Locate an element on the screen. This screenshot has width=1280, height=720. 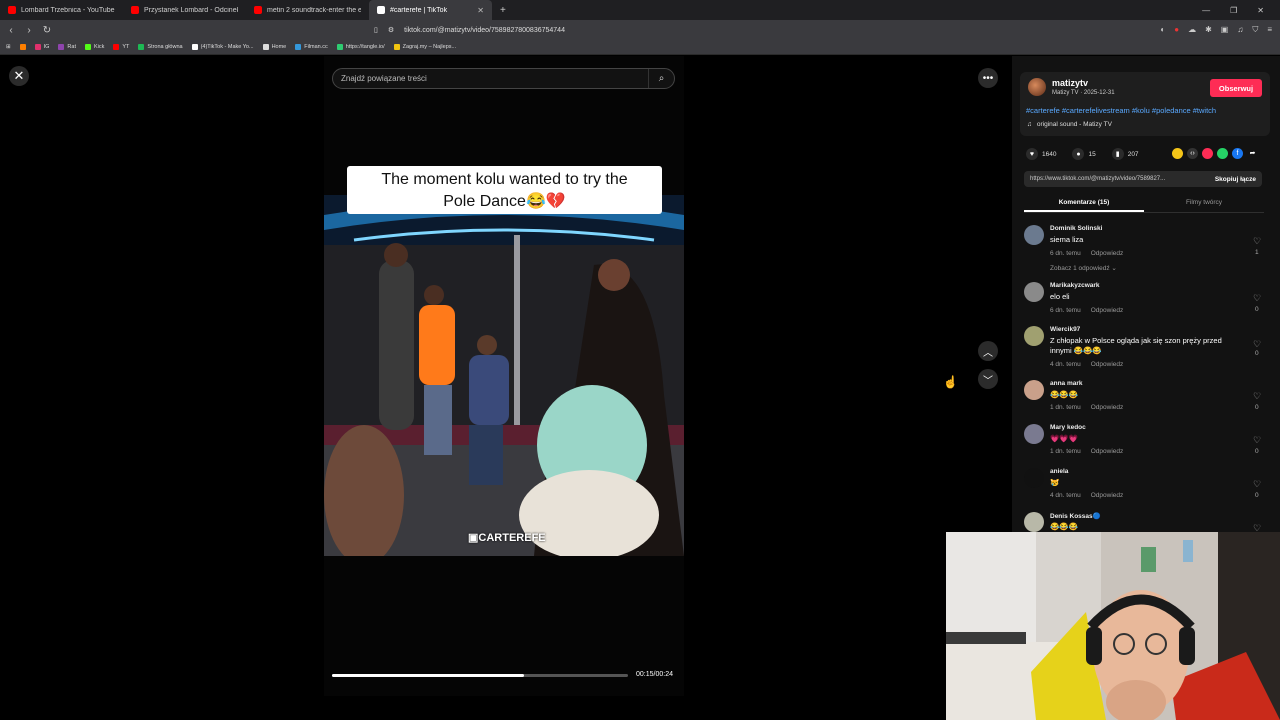
menu-icon: ≡ is located at coordinates (1269, 30).